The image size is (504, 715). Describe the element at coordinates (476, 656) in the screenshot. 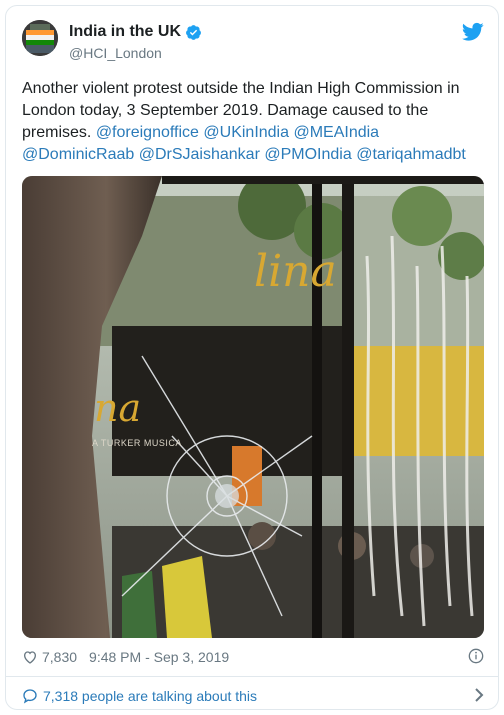

I see `info-icon` at that location.